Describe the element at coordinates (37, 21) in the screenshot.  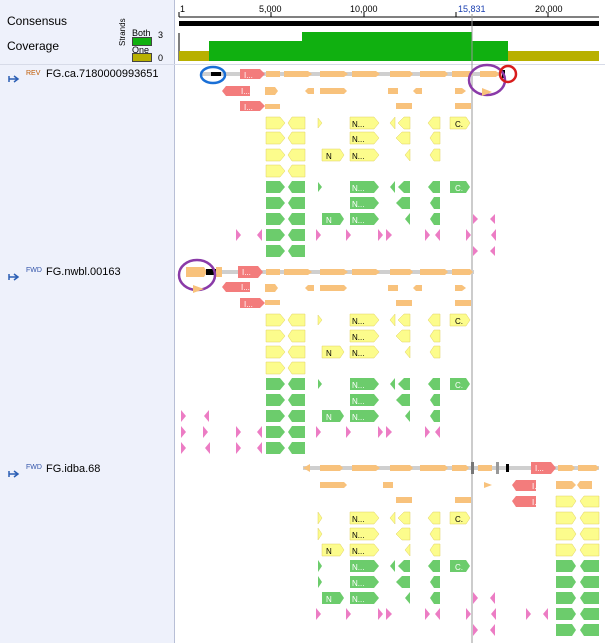
I see `consensus-label: Consensus` at that location.